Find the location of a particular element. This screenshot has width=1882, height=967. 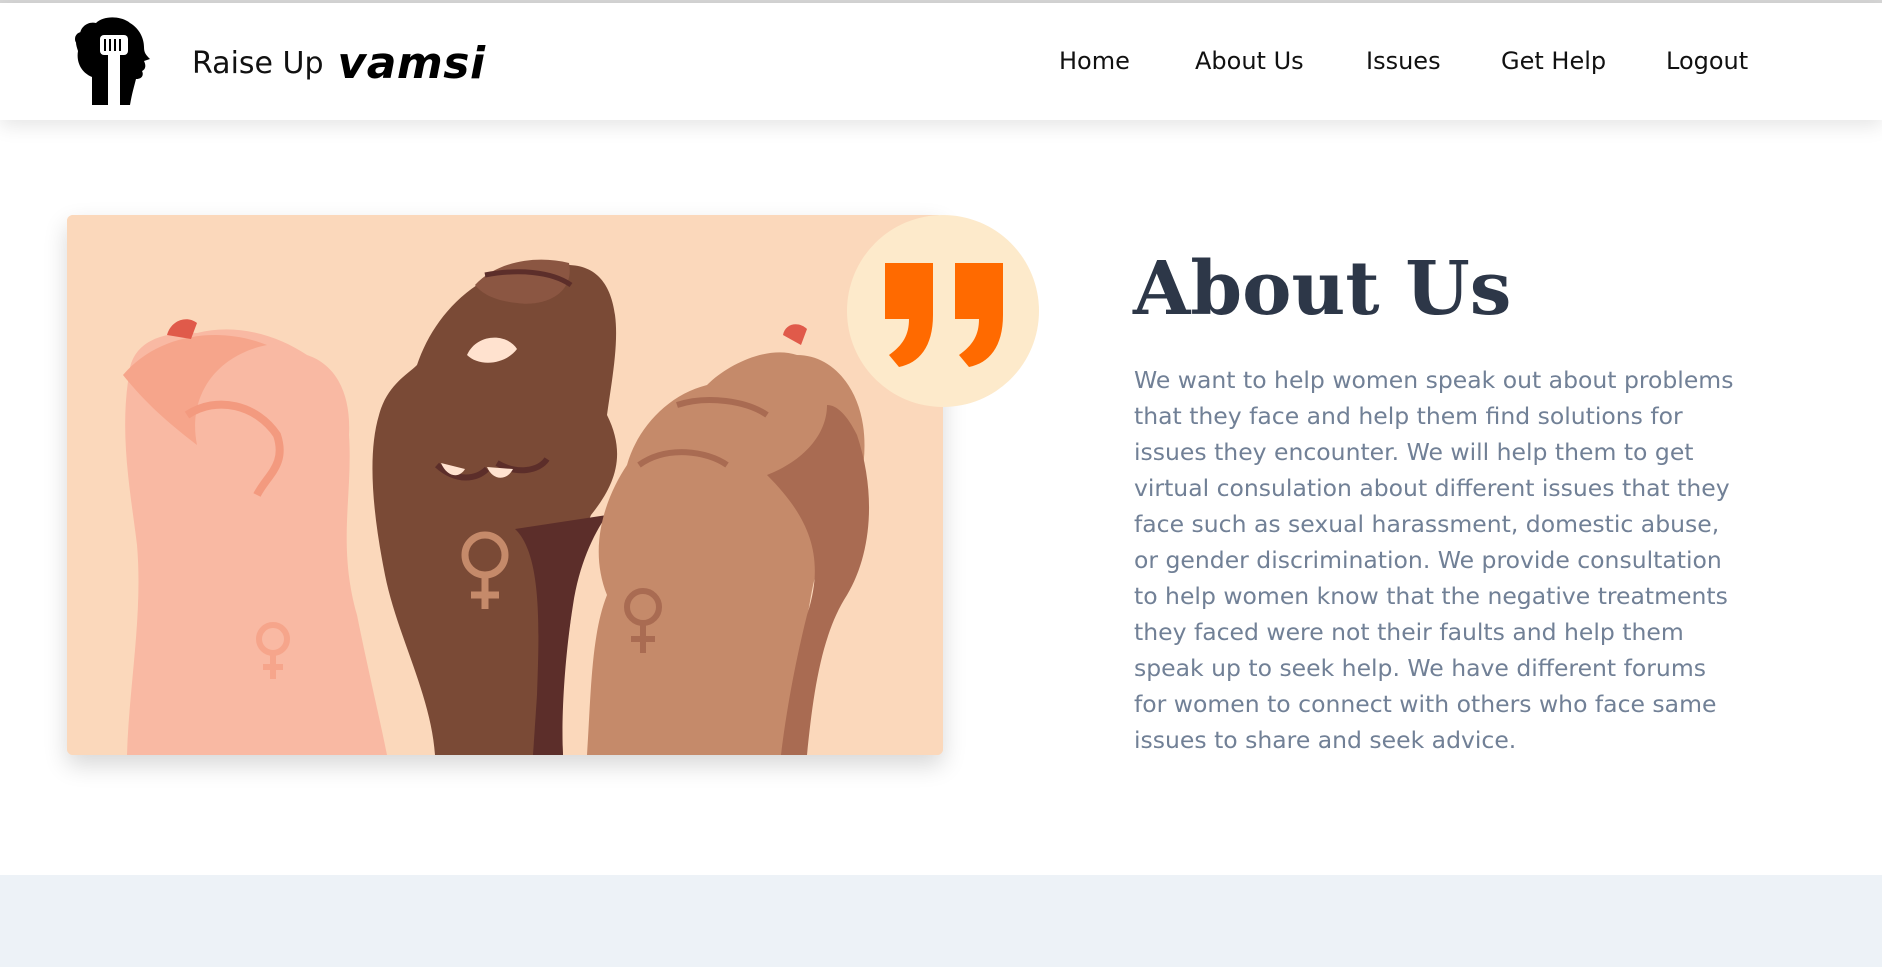

page-title: About Us is located at coordinates (1322, 289).